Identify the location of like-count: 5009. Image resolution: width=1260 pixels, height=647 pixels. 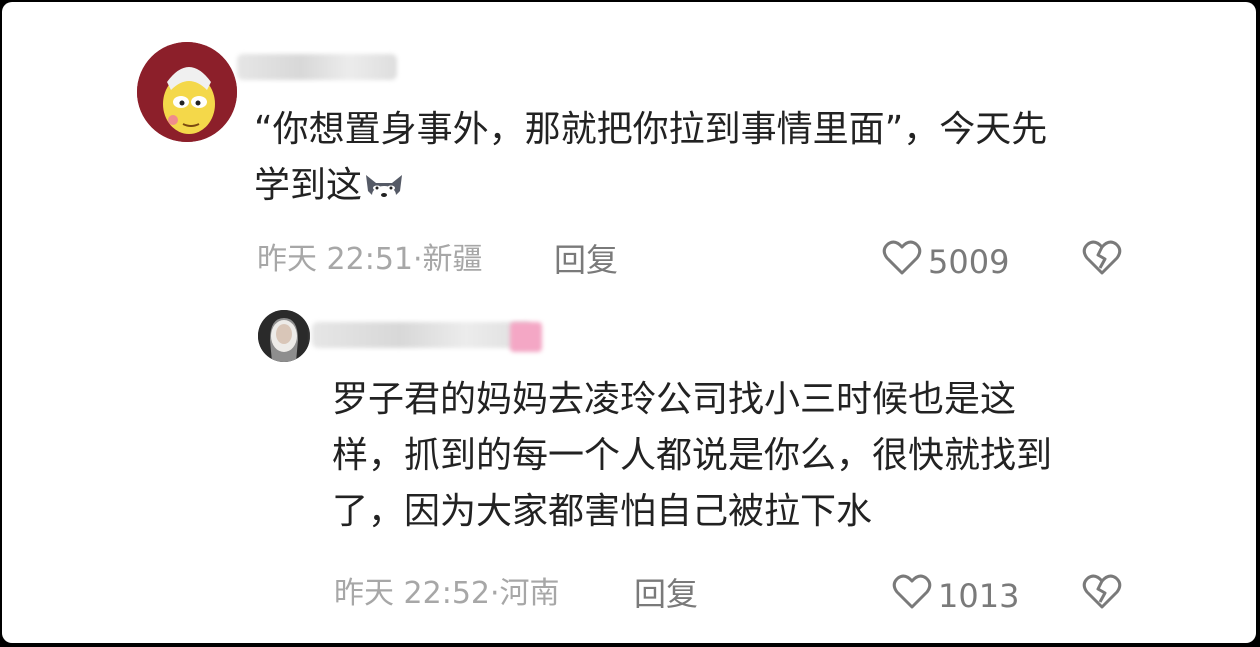
(969, 261).